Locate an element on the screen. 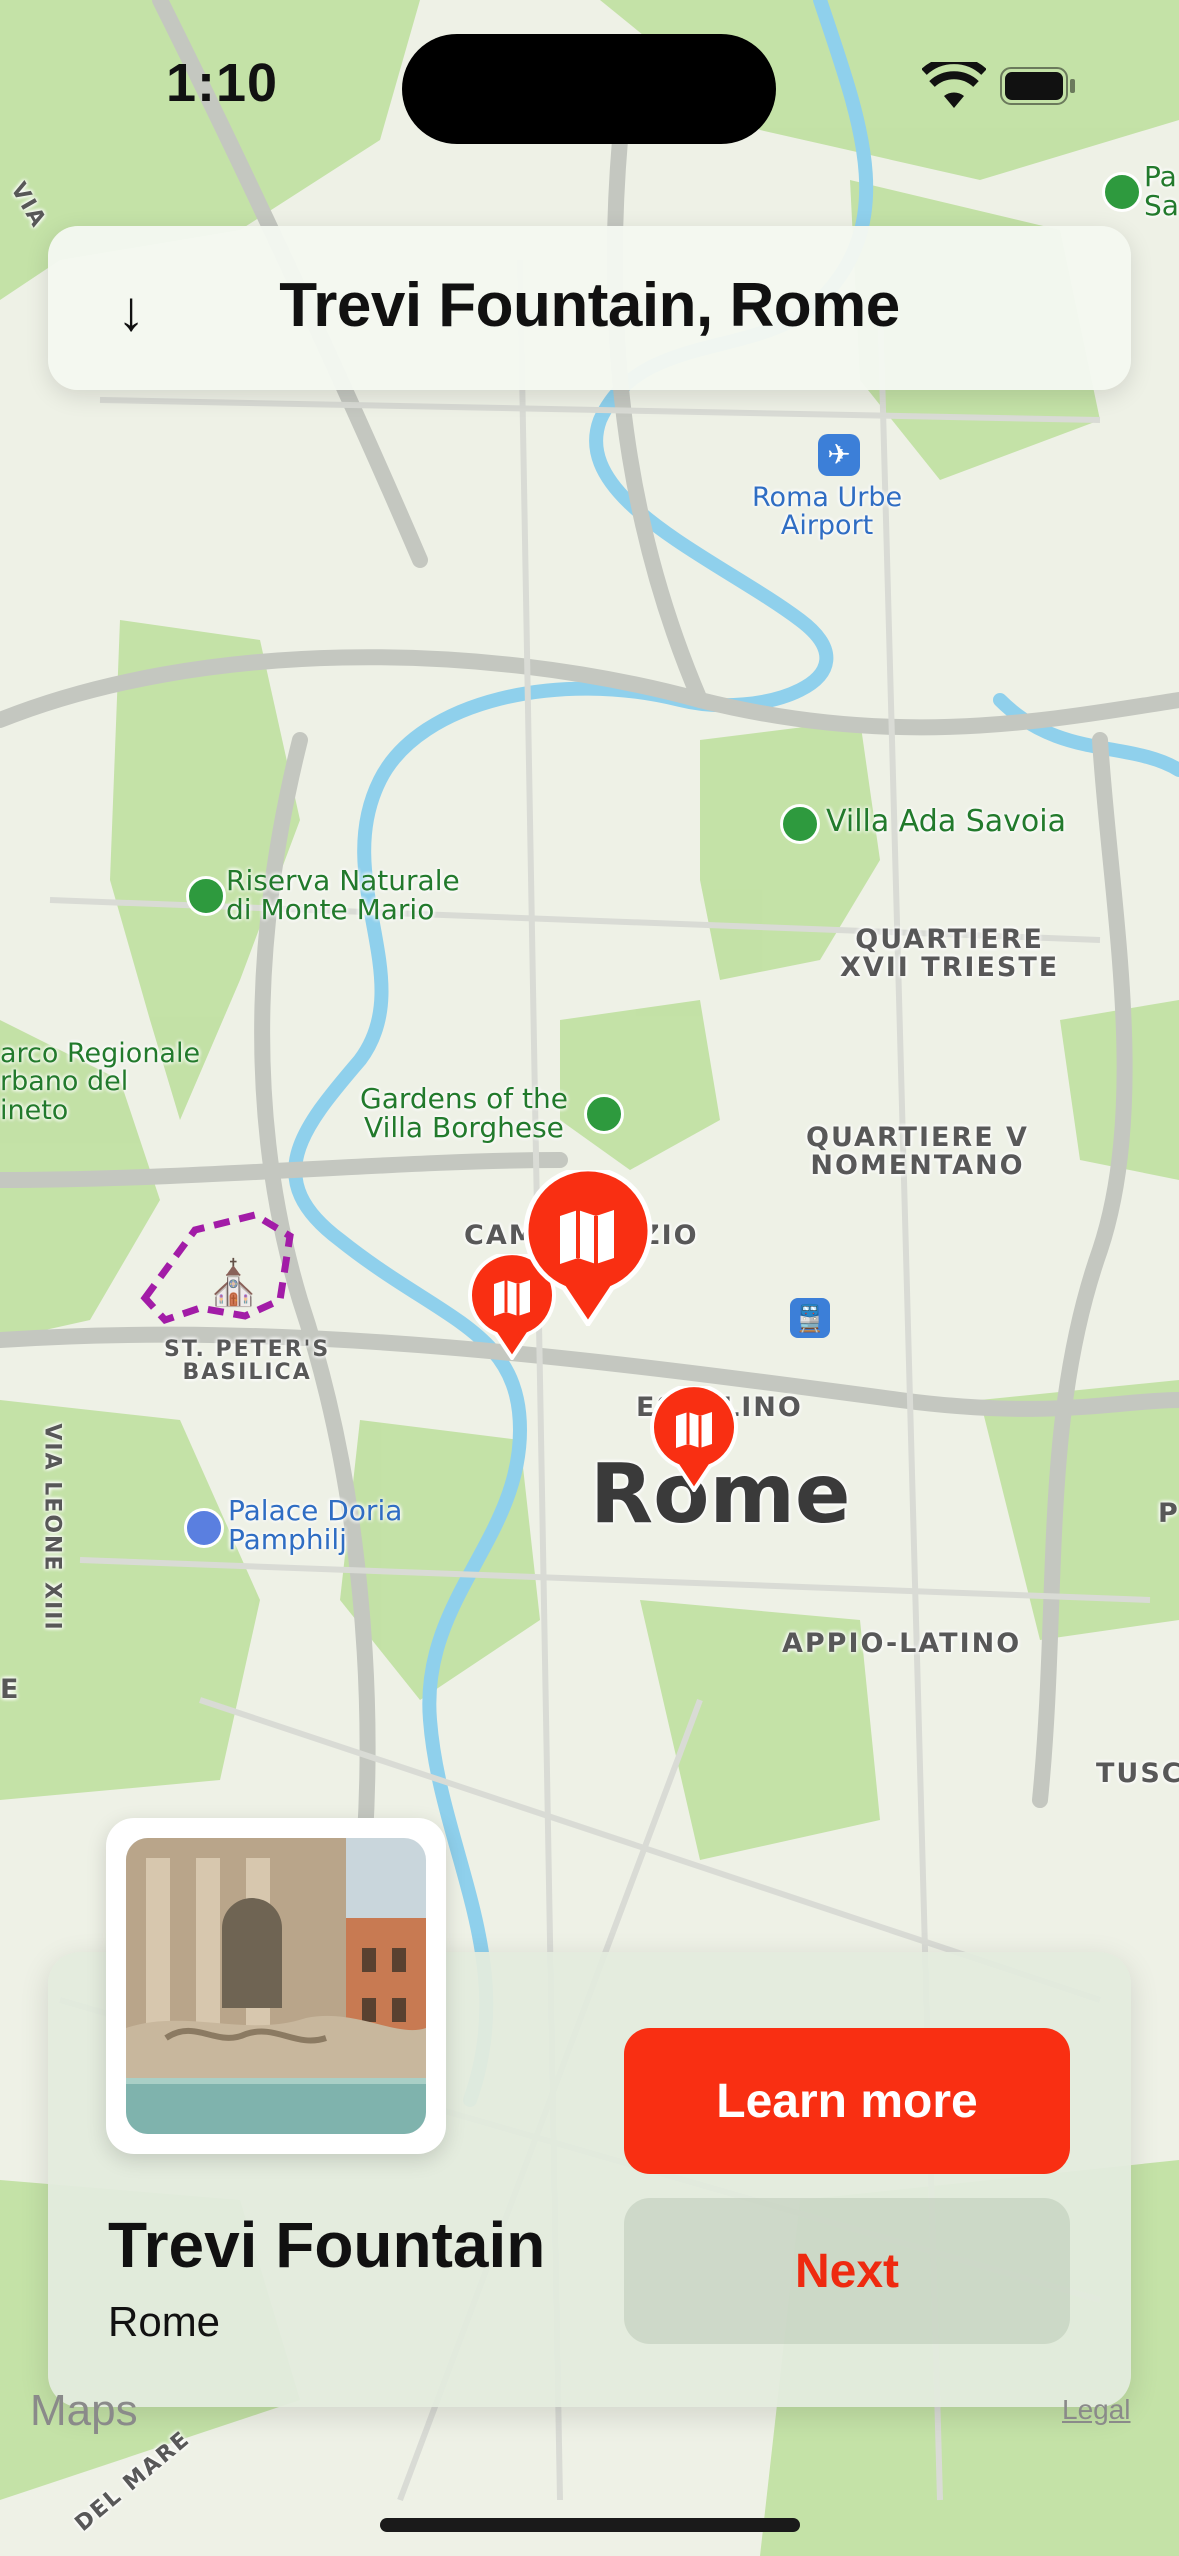 The width and height of the screenshot is (1179, 2556). airport-icon: ✈ is located at coordinates (839, 455).